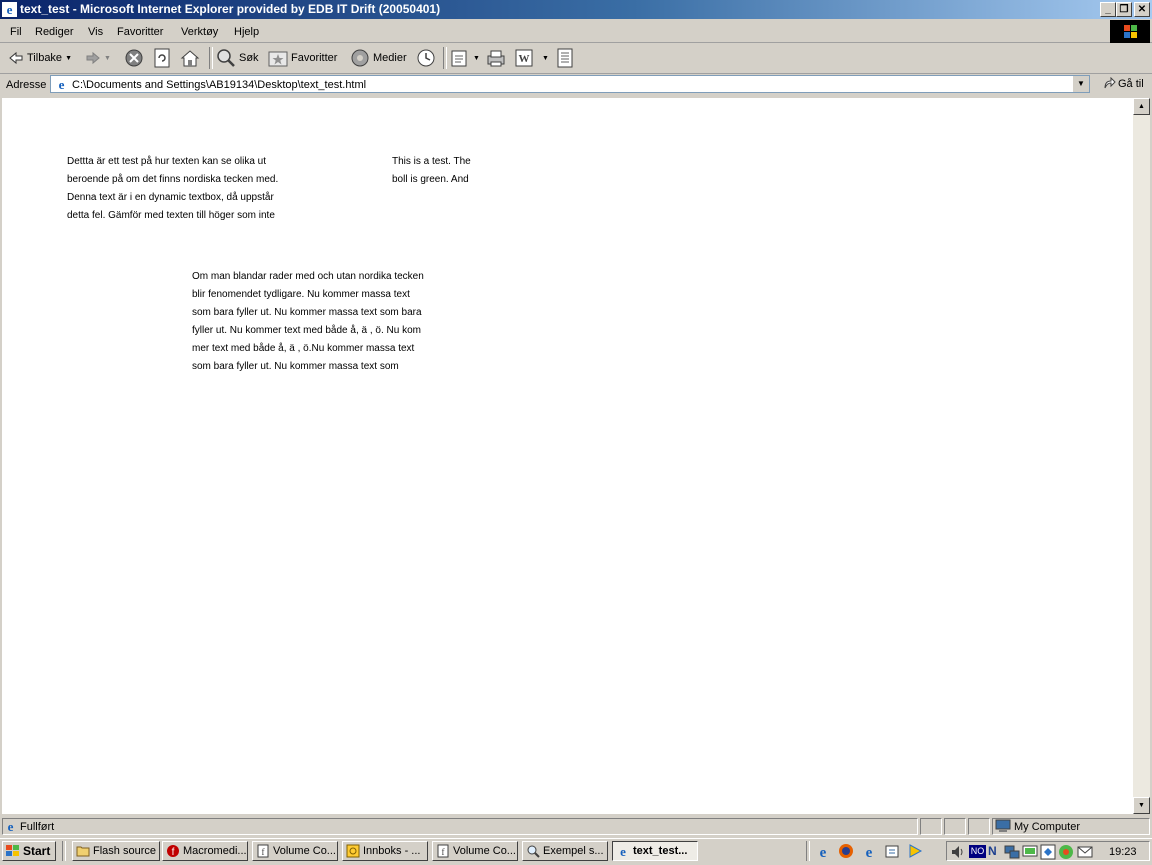 The height and width of the screenshot is (865, 1152). Describe the element at coordinates (846, 851) in the screenshot. I see `firefox-icon` at that location.